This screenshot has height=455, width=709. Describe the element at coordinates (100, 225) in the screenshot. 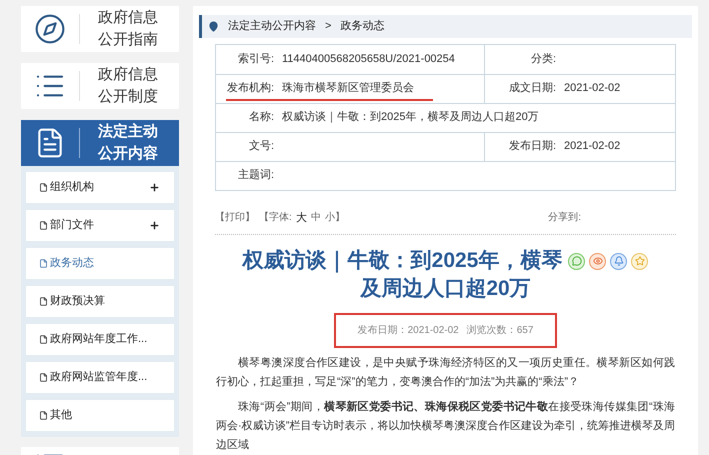

I see `submenu-item: 部门文件` at that location.